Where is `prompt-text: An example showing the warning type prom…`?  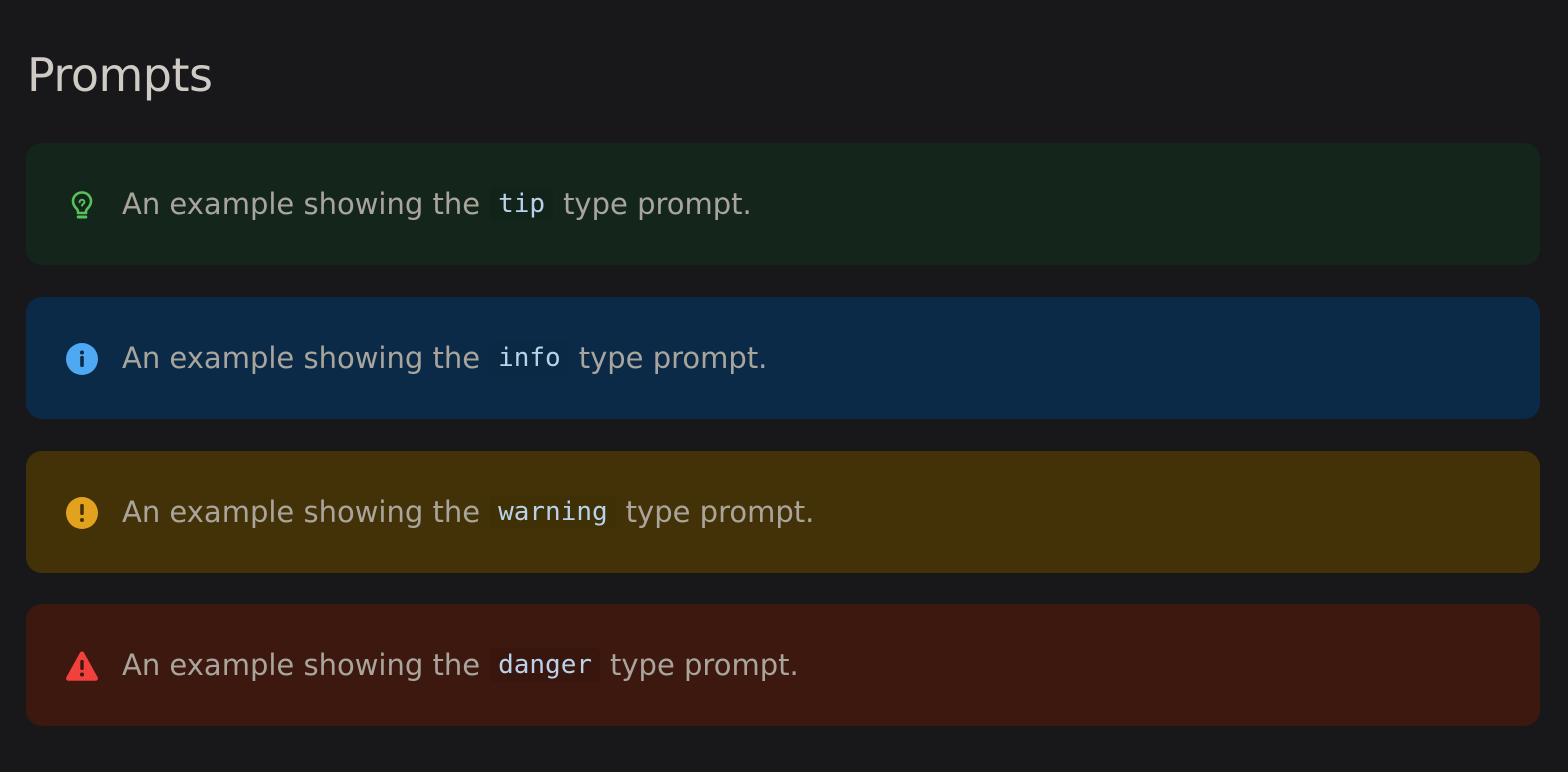 prompt-text: An example showing the warning type prom… is located at coordinates (468, 512).